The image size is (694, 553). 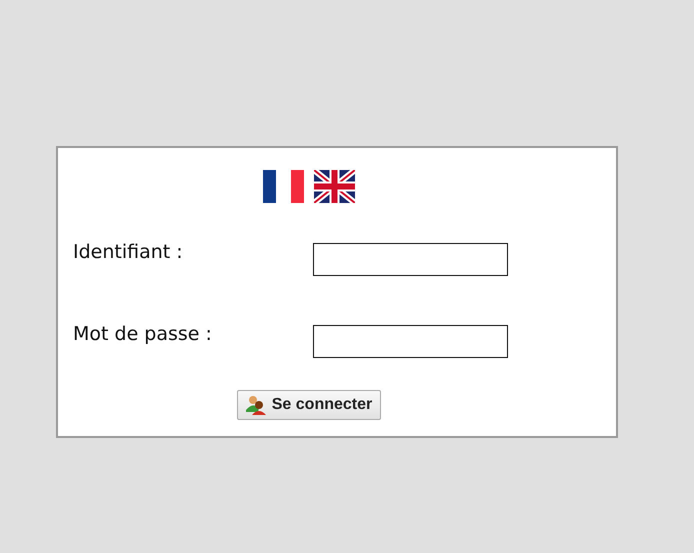 I want to click on login-button: Se connecter, so click(x=309, y=405).